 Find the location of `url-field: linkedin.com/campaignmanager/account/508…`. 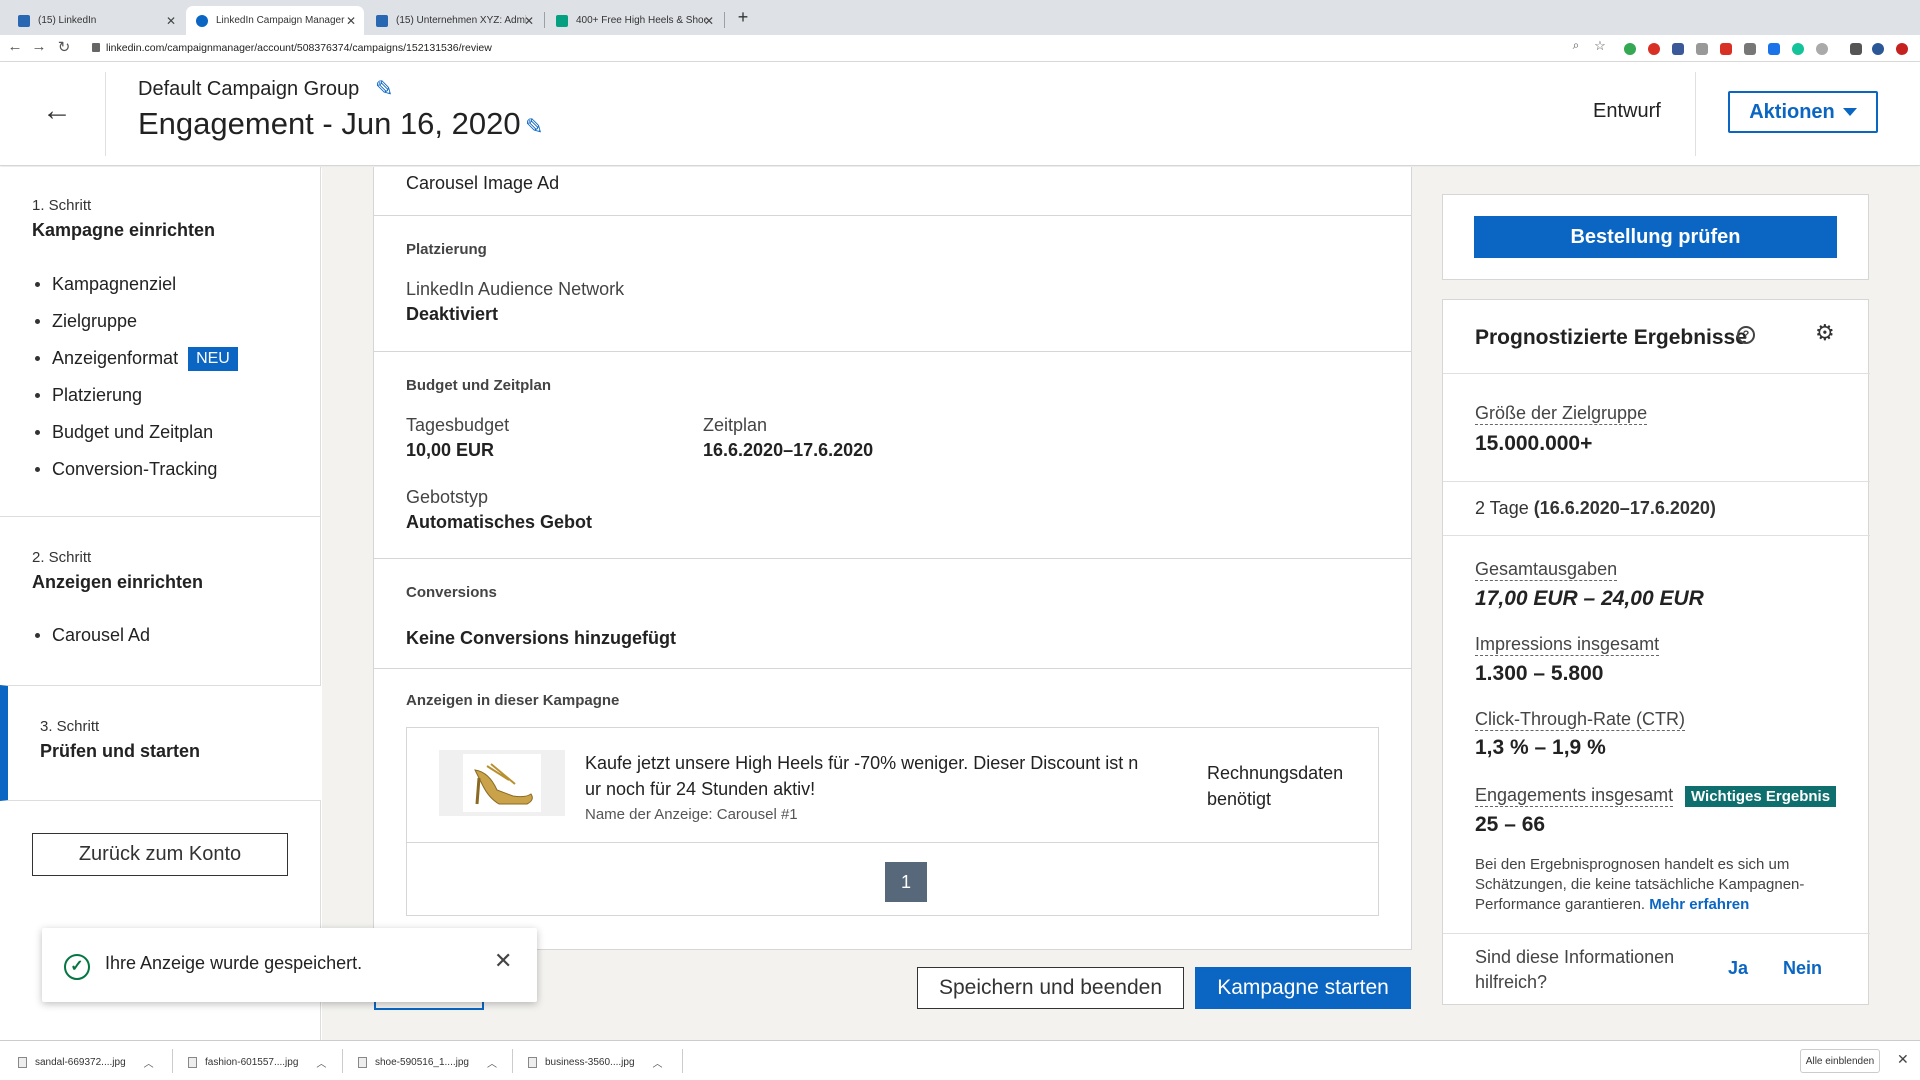

url-field: linkedin.com/campaignmanager/account/508… is located at coordinates (942, 48).